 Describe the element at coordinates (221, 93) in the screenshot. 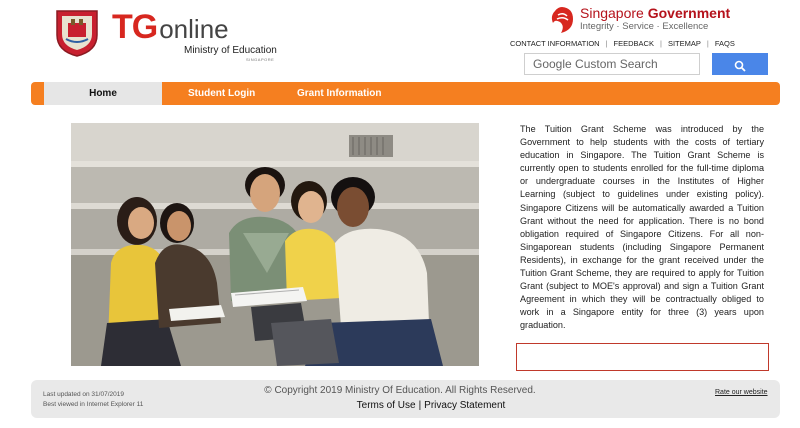

I see `nav-student-login: Student Login` at that location.